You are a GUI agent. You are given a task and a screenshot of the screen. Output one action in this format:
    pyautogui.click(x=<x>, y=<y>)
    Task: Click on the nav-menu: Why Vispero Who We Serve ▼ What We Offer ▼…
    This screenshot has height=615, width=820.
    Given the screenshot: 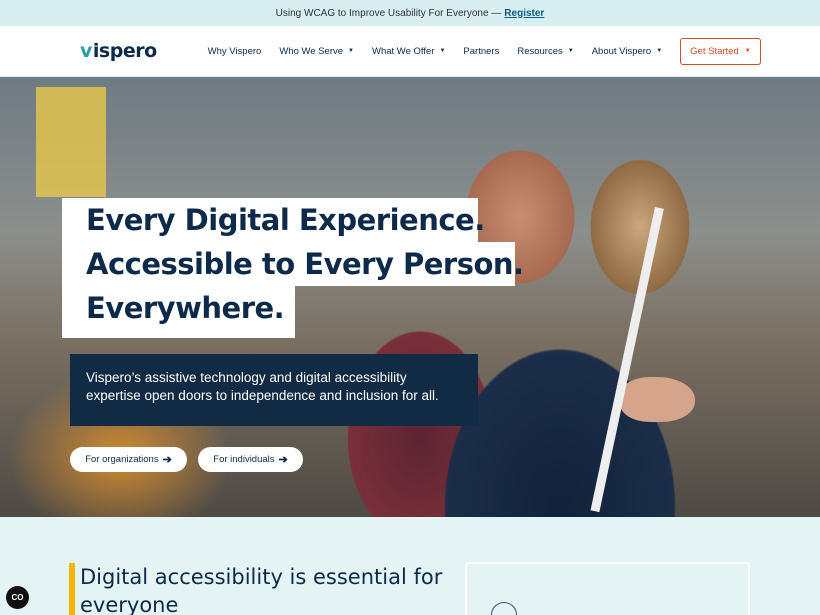 What is the action you would take?
    pyautogui.click(x=444, y=51)
    